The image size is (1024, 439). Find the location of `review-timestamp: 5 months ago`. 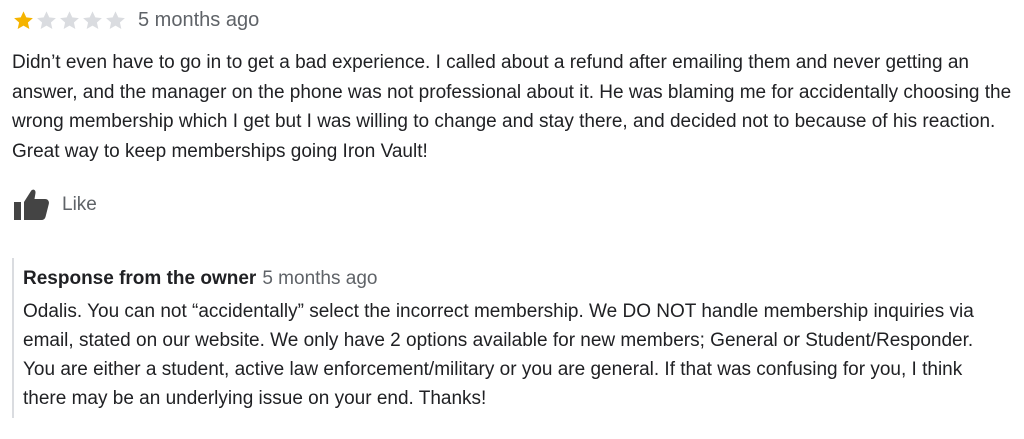

review-timestamp: 5 months ago is located at coordinates (199, 20).